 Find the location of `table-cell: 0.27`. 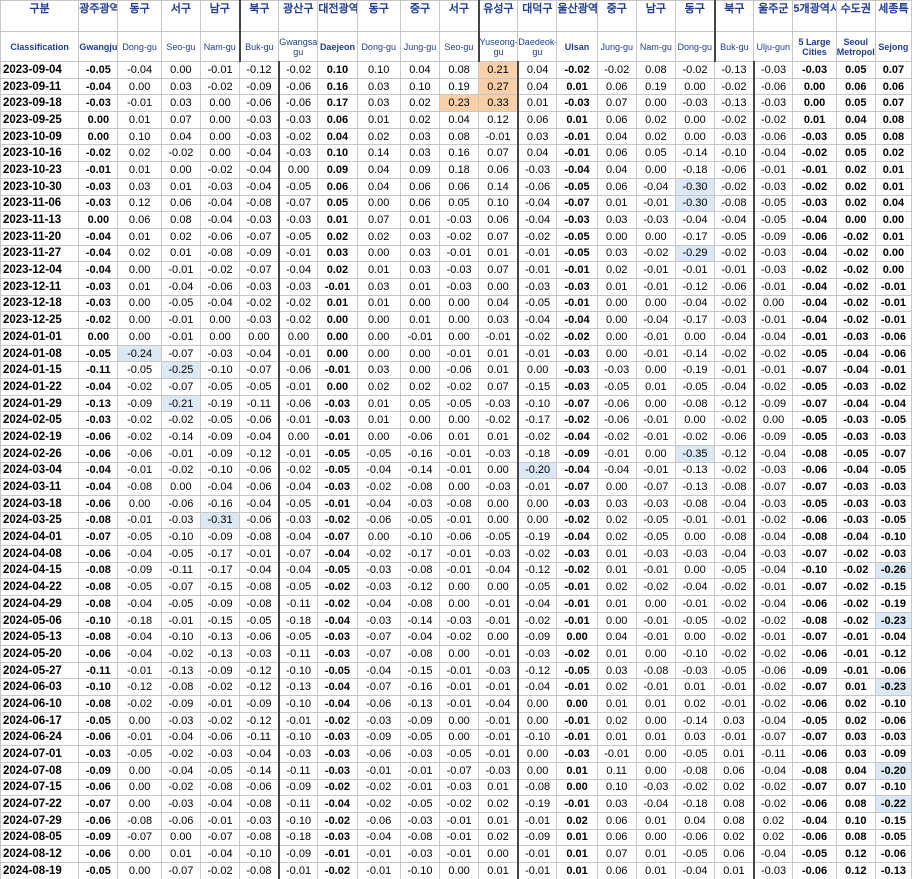

table-cell: 0.27 is located at coordinates (498, 86).